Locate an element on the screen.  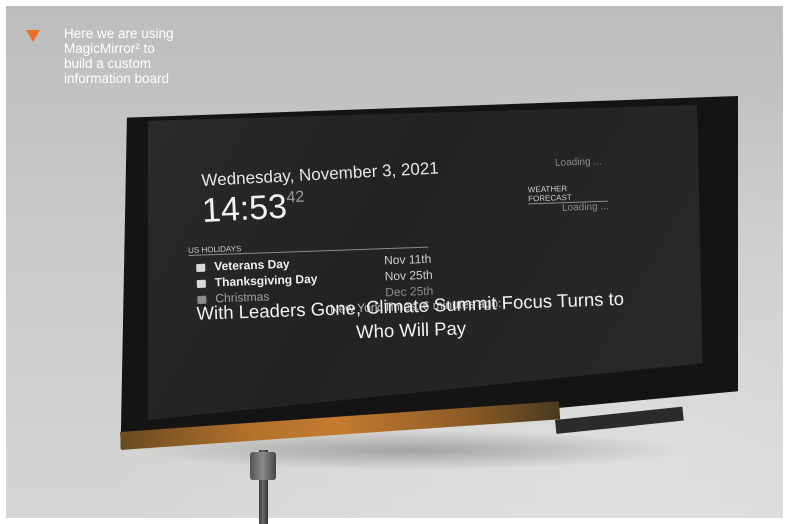
clock-time: 14:5342 is located at coordinates (253, 209).